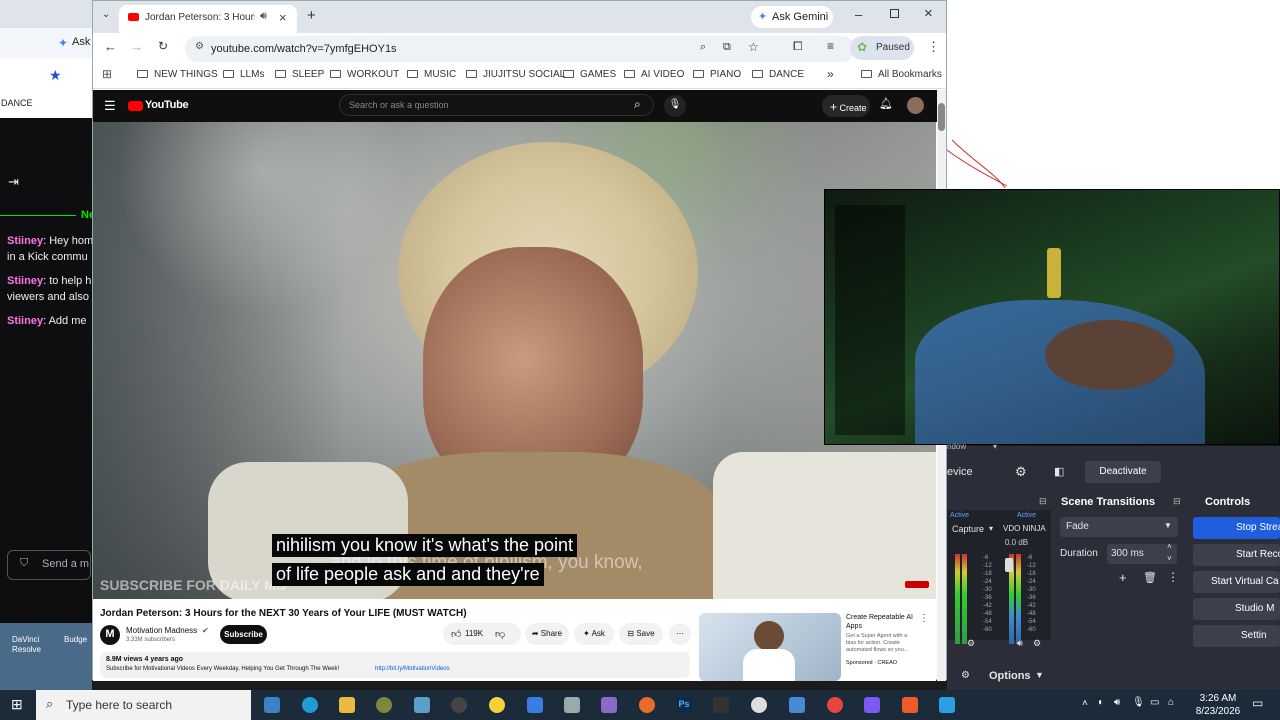 The image size is (1280, 720). Describe the element at coordinates (143, 705) in the screenshot. I see `taskbar-search-input: ⌕ Type here to search` at that location.